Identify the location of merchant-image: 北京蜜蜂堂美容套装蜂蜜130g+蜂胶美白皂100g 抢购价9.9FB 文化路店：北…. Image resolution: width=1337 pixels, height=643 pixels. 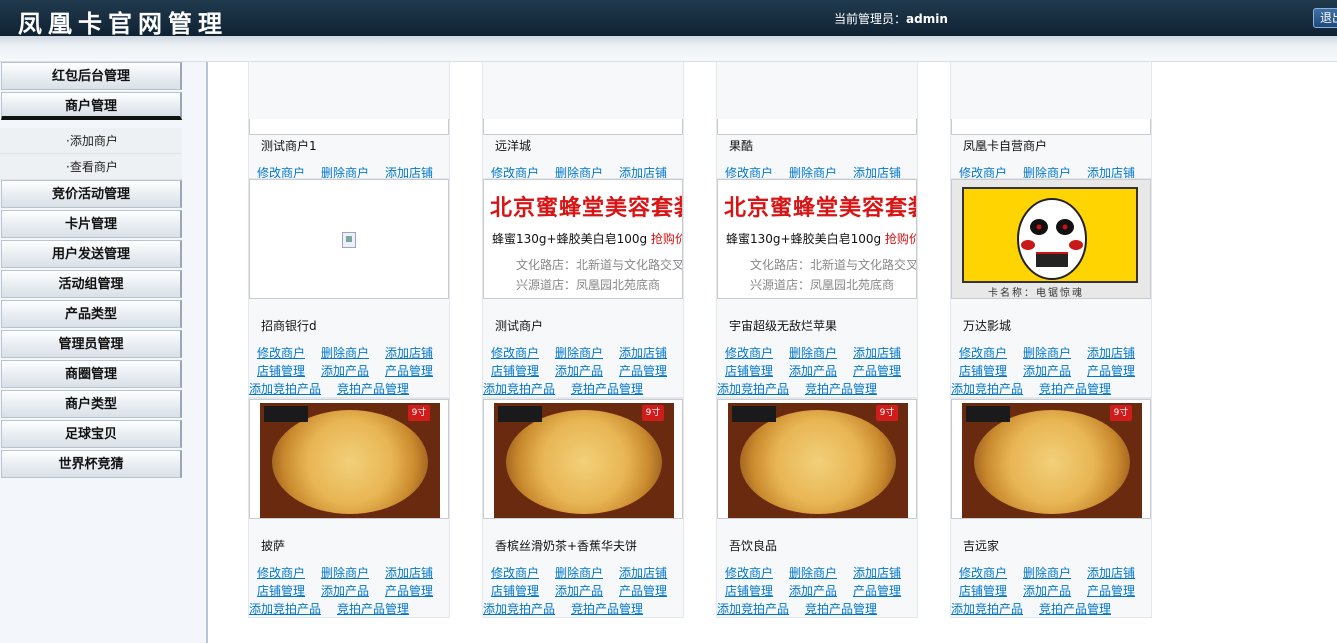
(817, 239).